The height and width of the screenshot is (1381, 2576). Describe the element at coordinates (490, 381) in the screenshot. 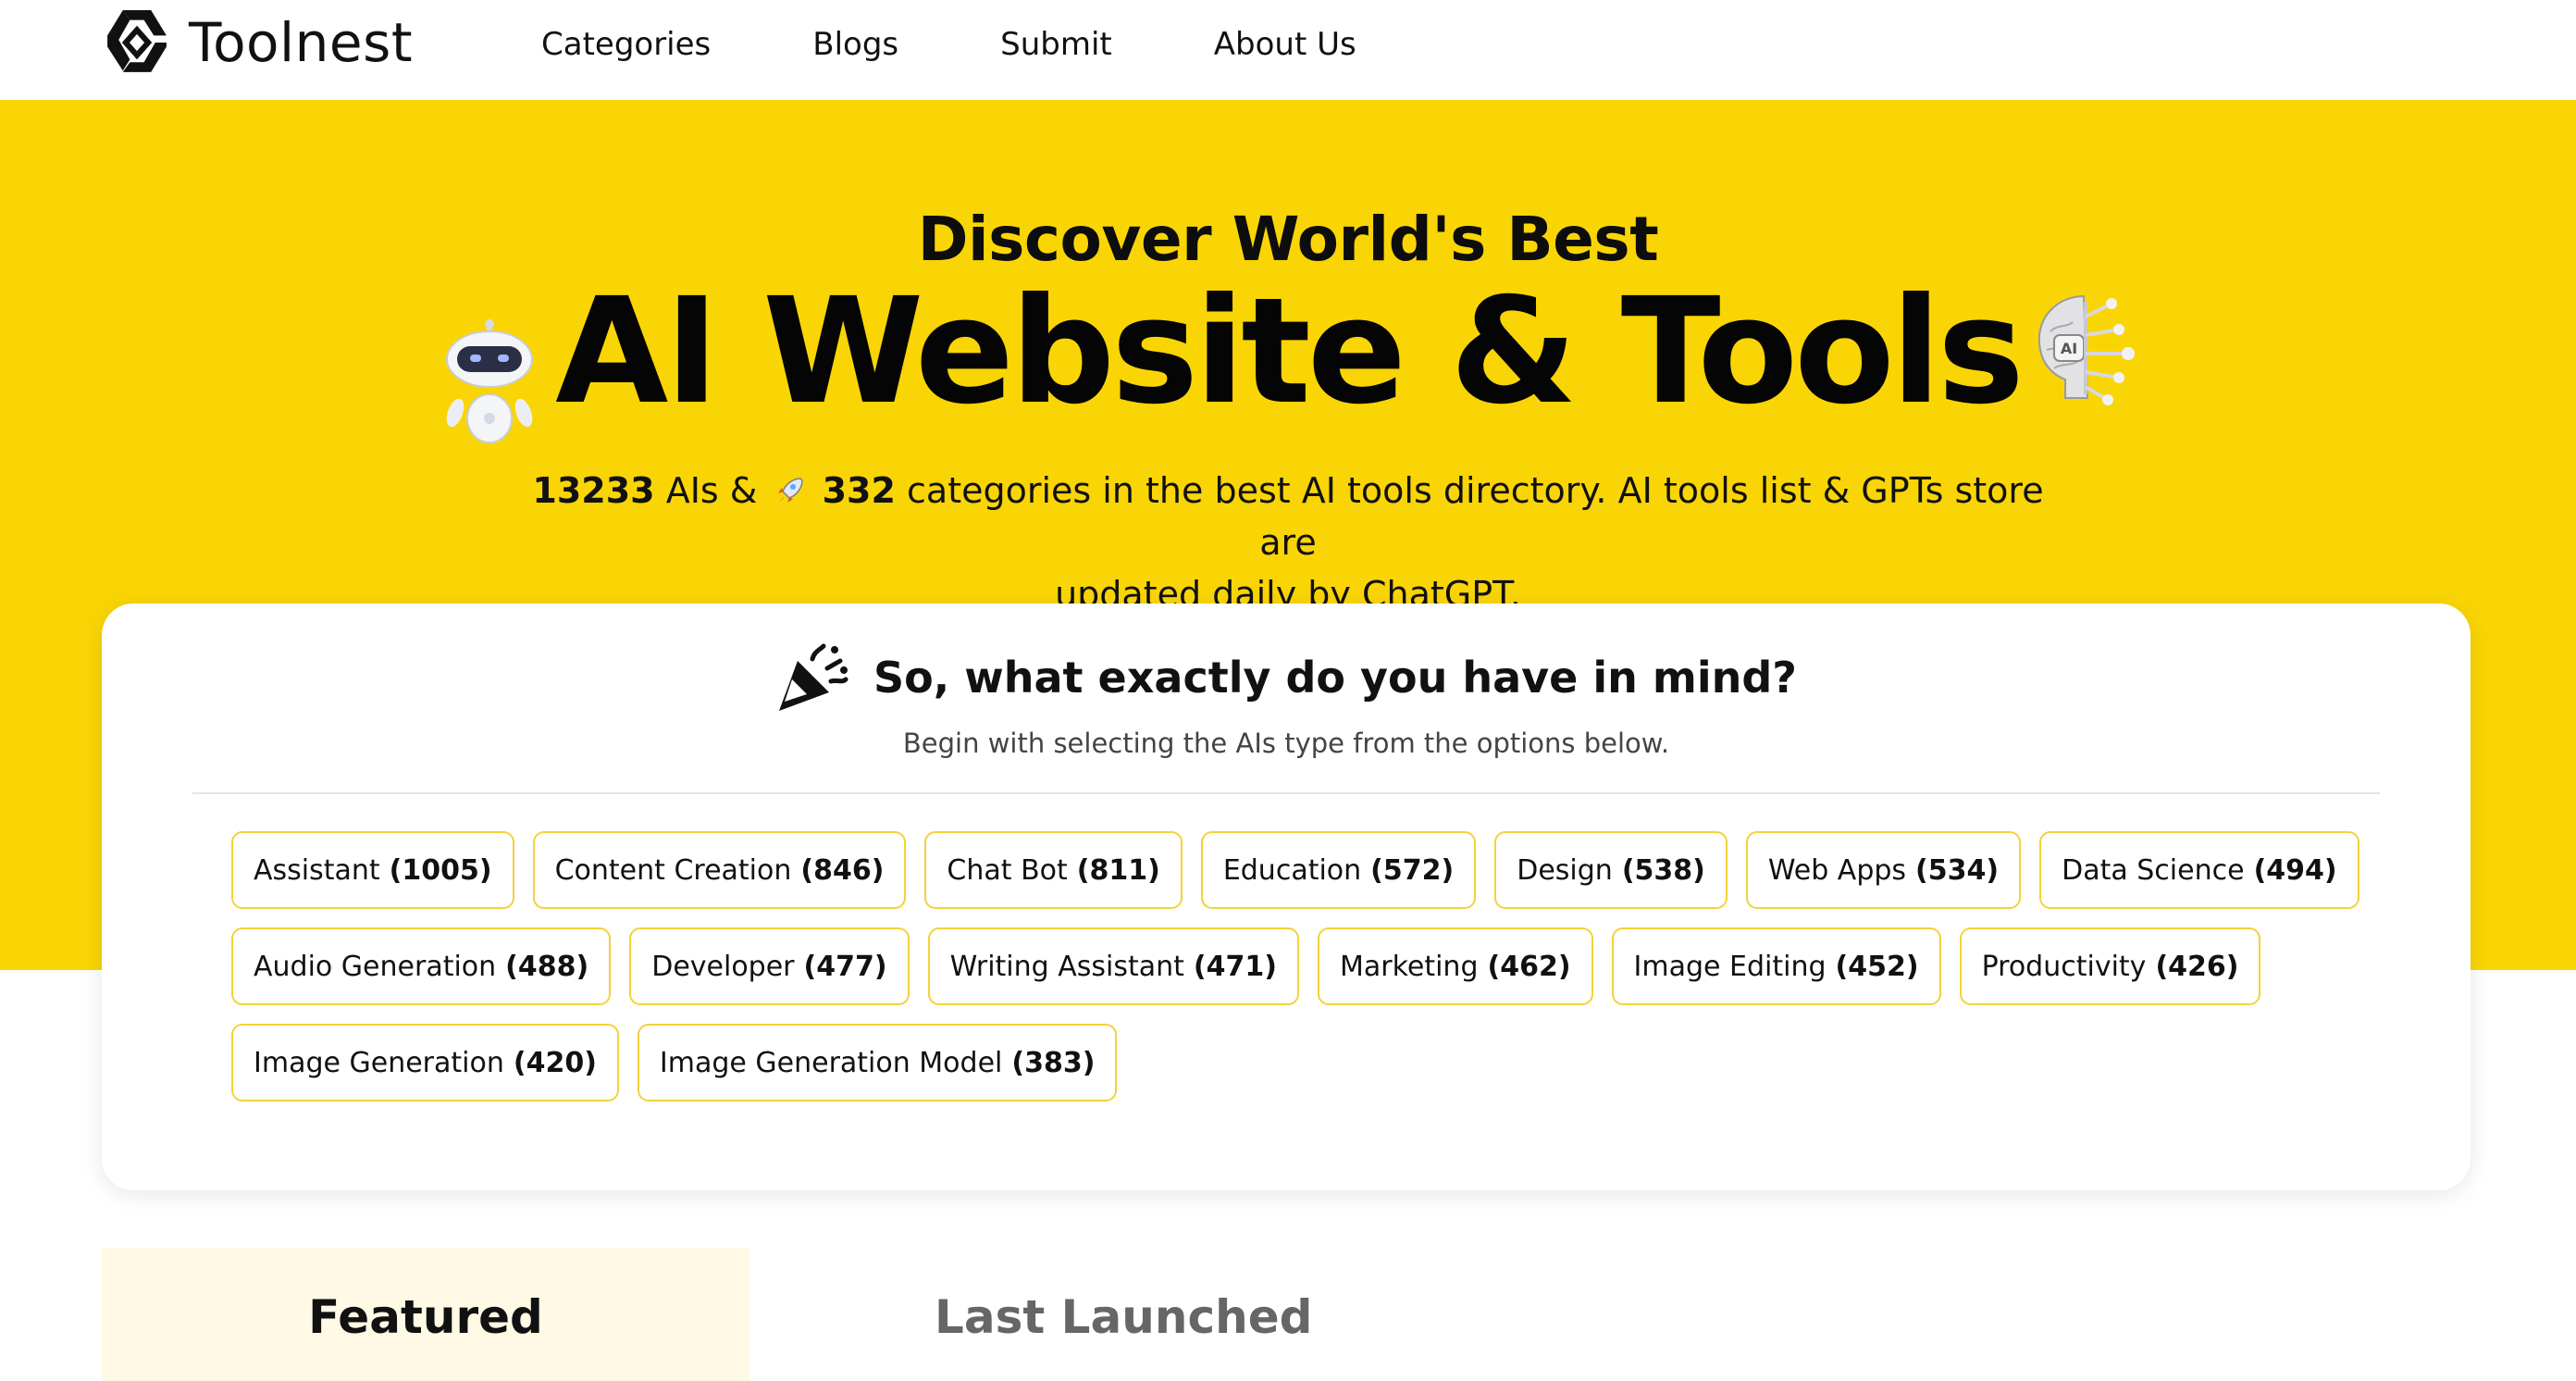

I see `robot-icon` at that location.